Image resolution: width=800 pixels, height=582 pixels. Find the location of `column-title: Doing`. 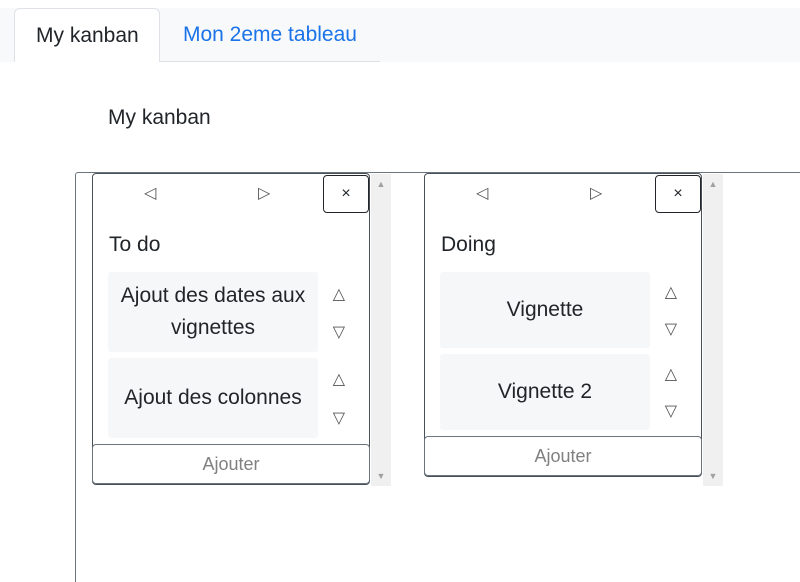

column-title: Doing is located at coordinates (468, 244).